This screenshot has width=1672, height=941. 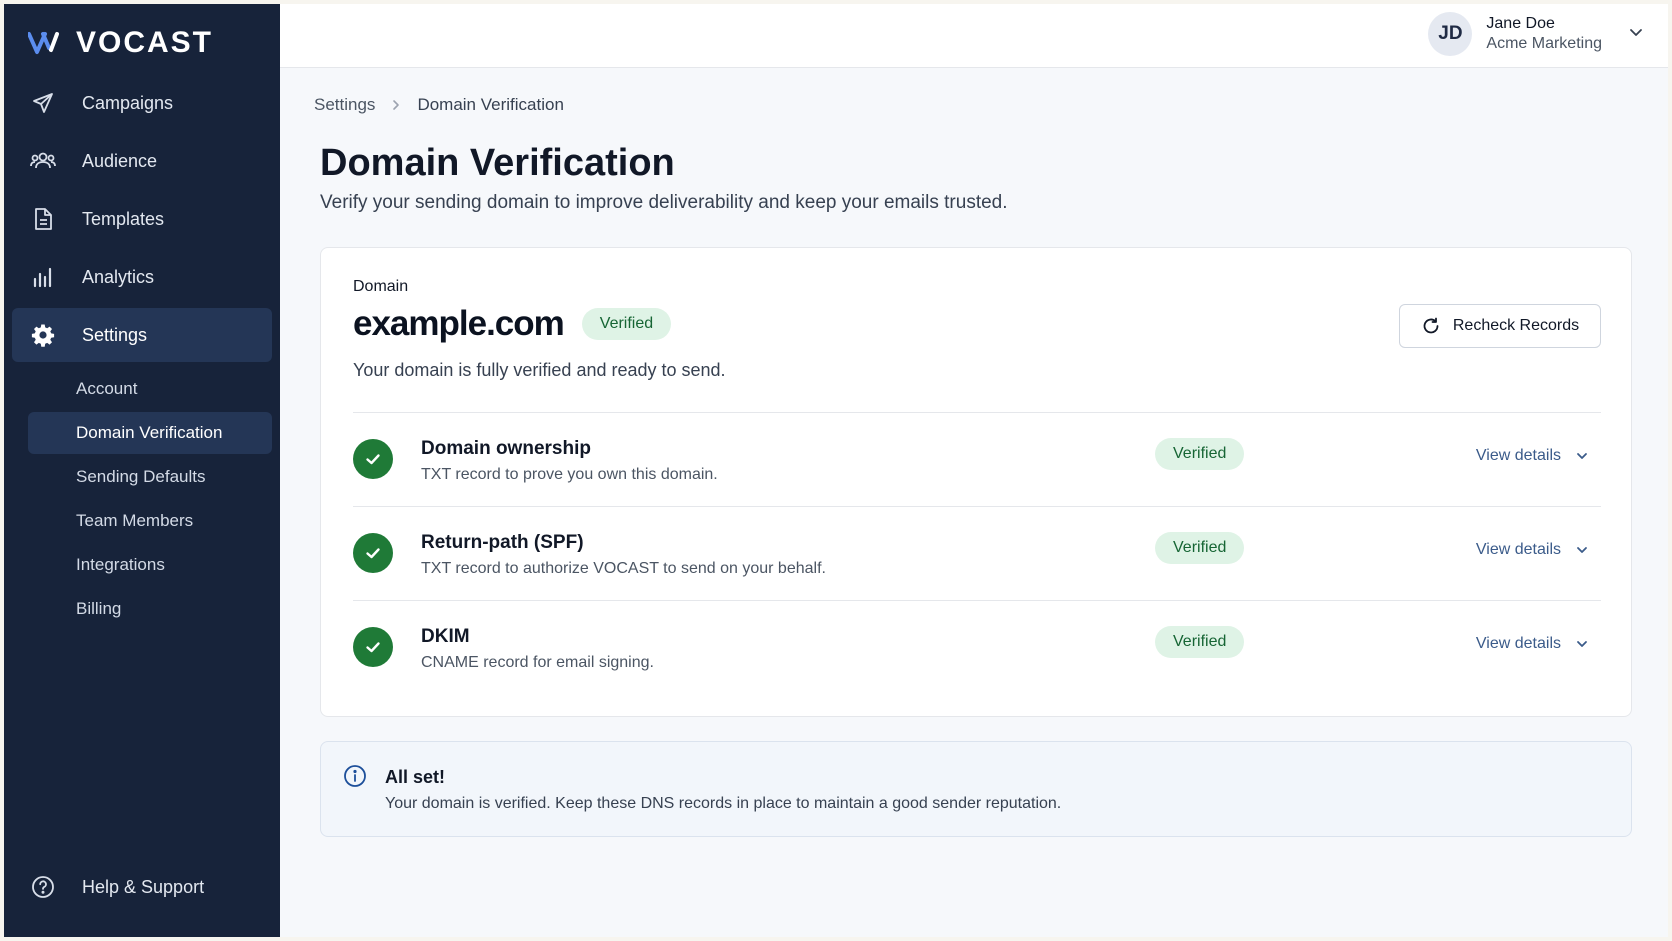 I want to click on user-info: Jane Doe Acme Marketing, so click(x=1544, y=34).